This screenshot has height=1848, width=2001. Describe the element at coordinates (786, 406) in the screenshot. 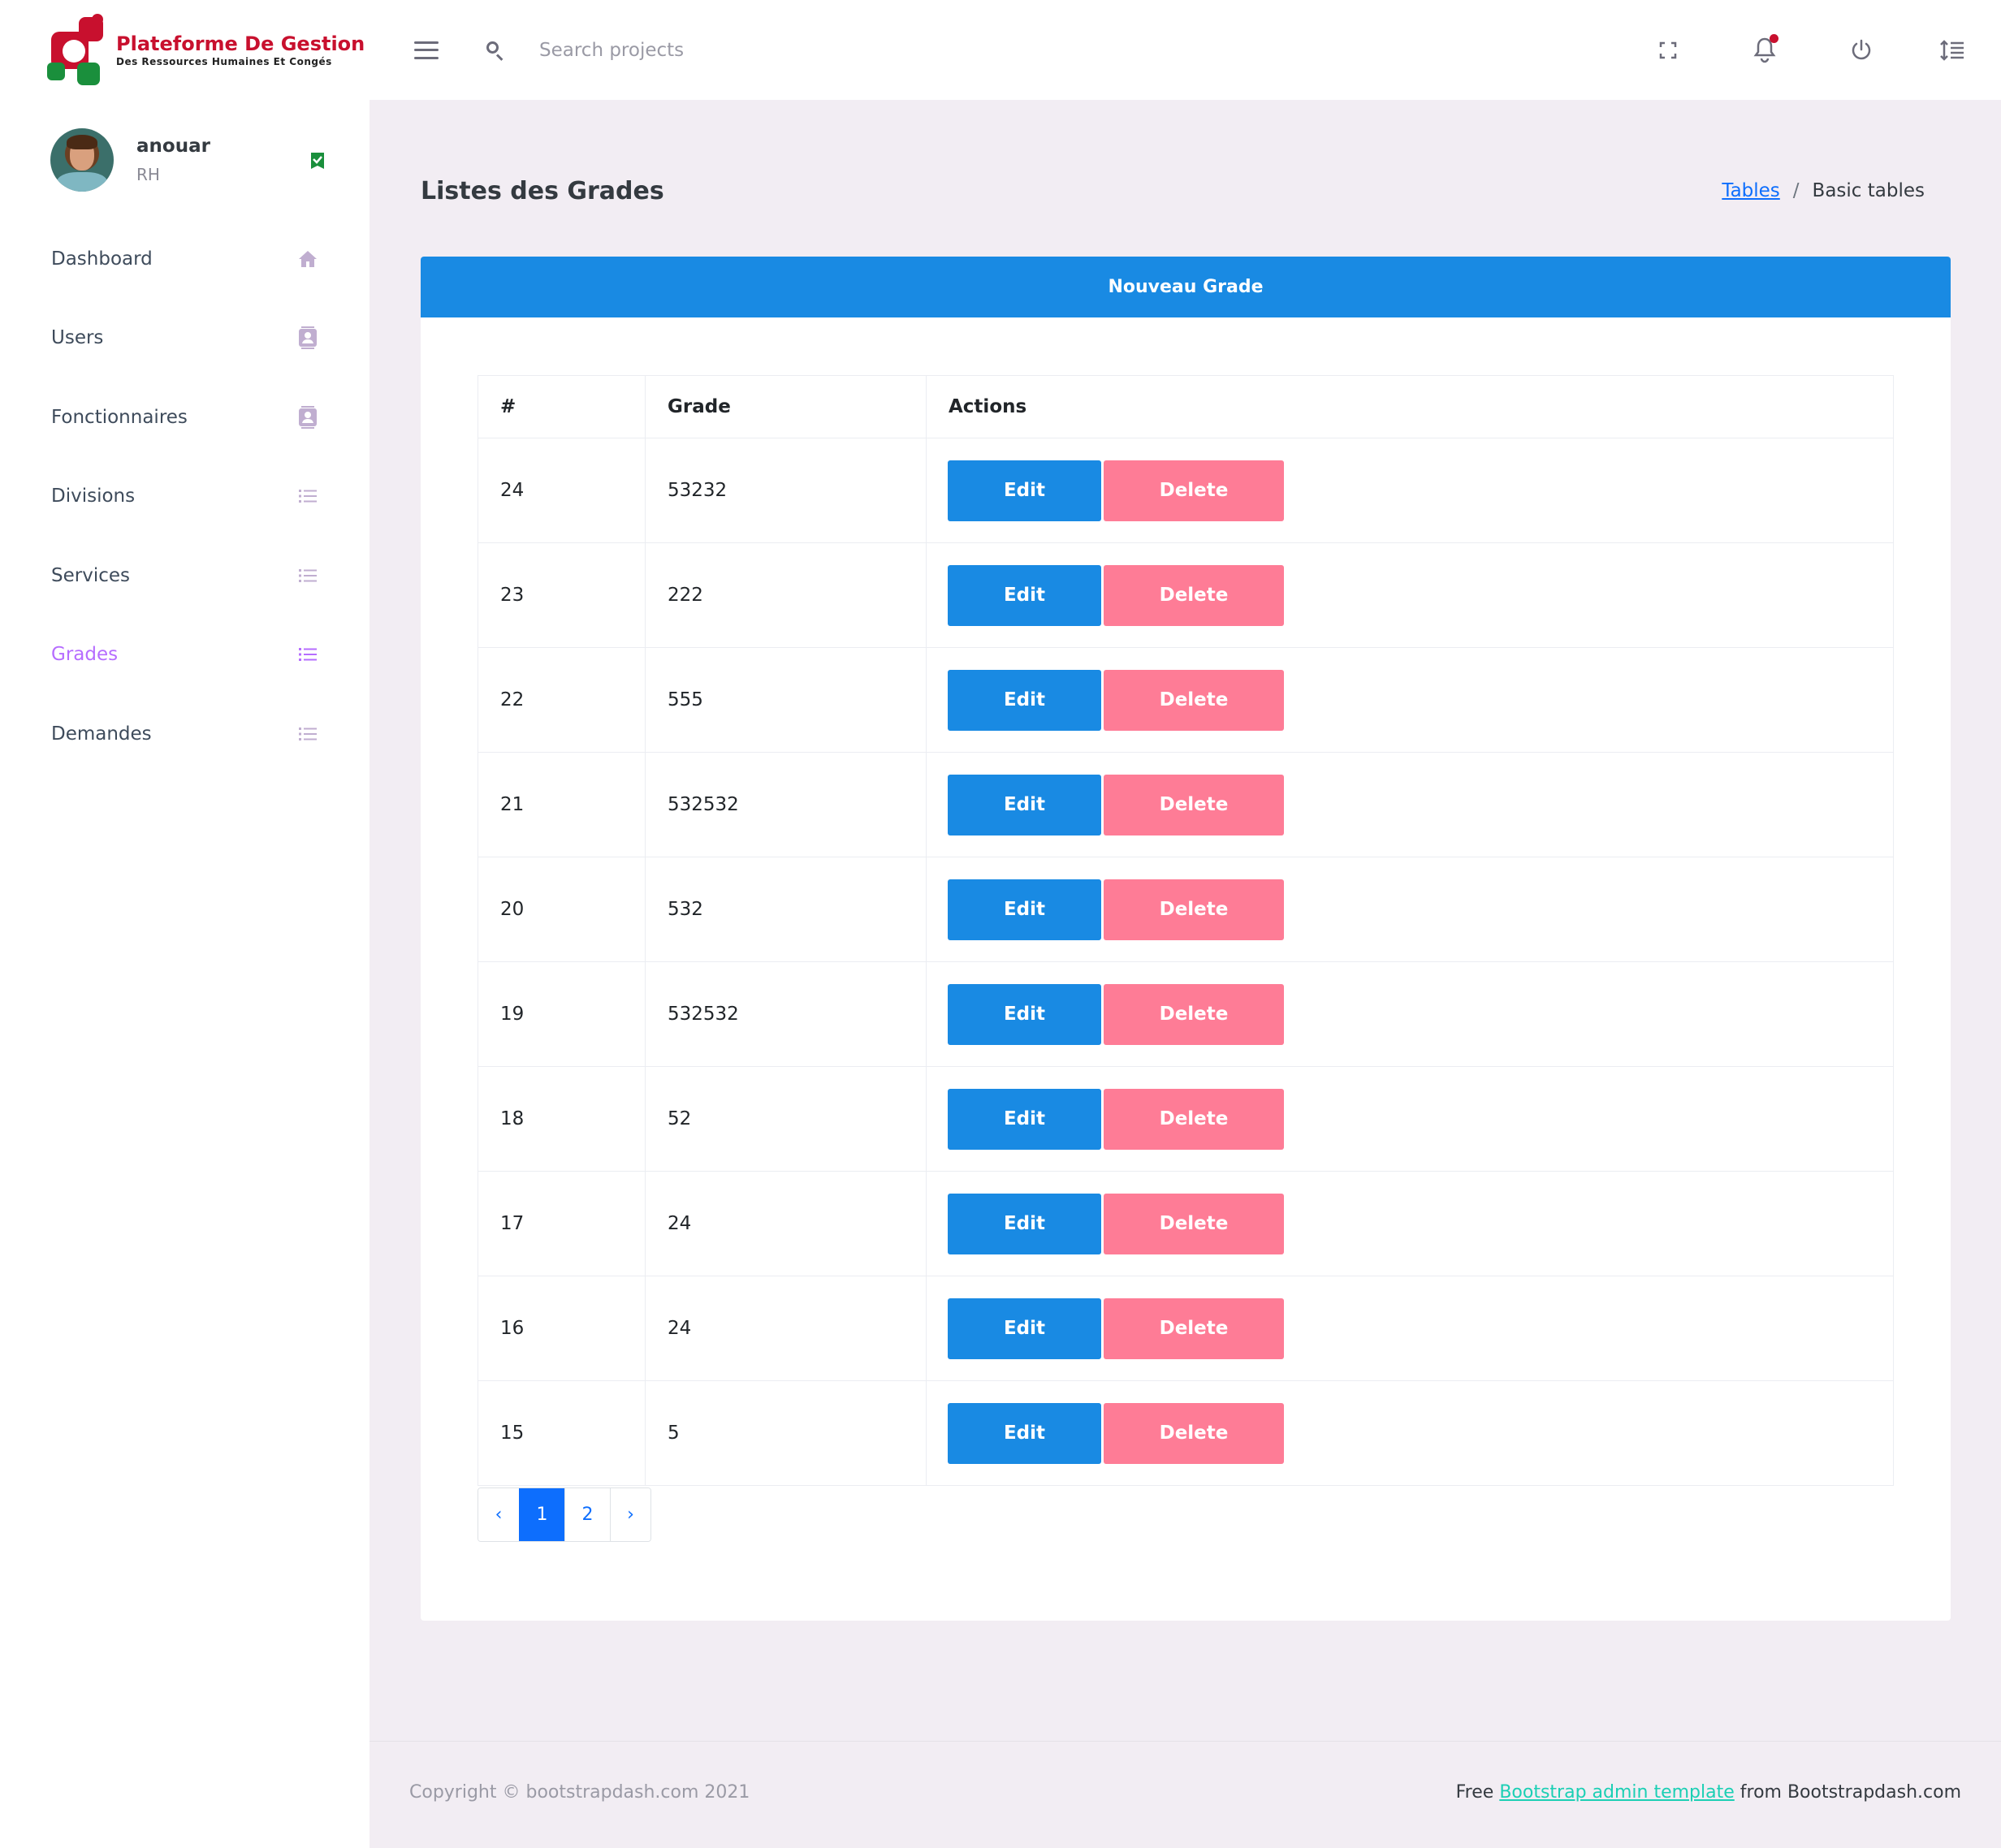

I see `column-header-grade: Grade` at that location.